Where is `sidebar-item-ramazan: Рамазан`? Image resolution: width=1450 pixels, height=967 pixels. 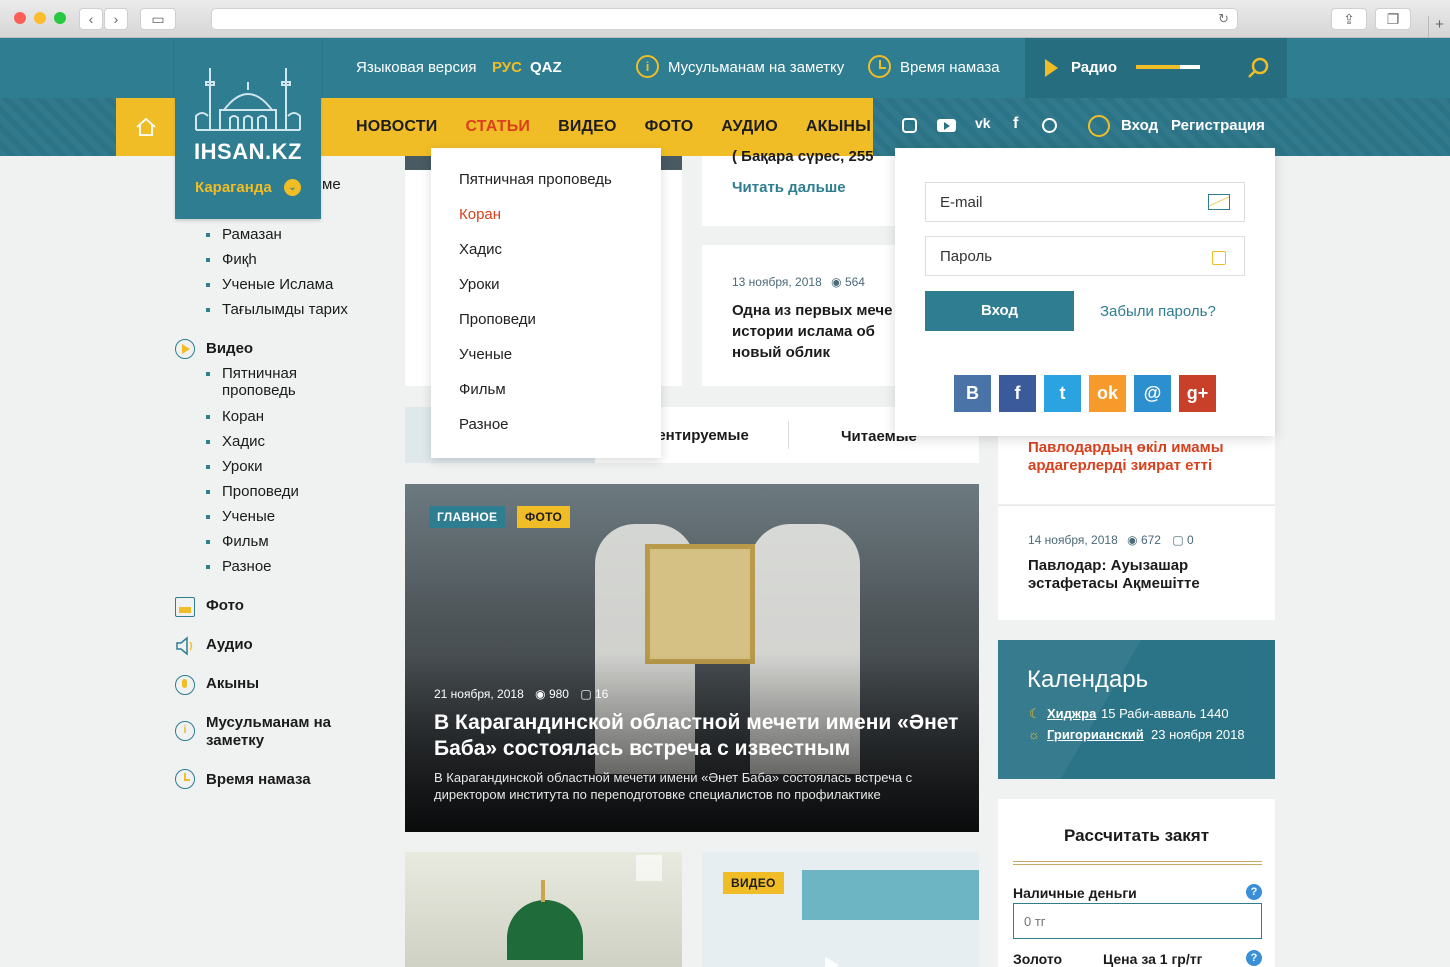
sidebar-item-ramazan: Рамазан is located at coordinates (244, 234).